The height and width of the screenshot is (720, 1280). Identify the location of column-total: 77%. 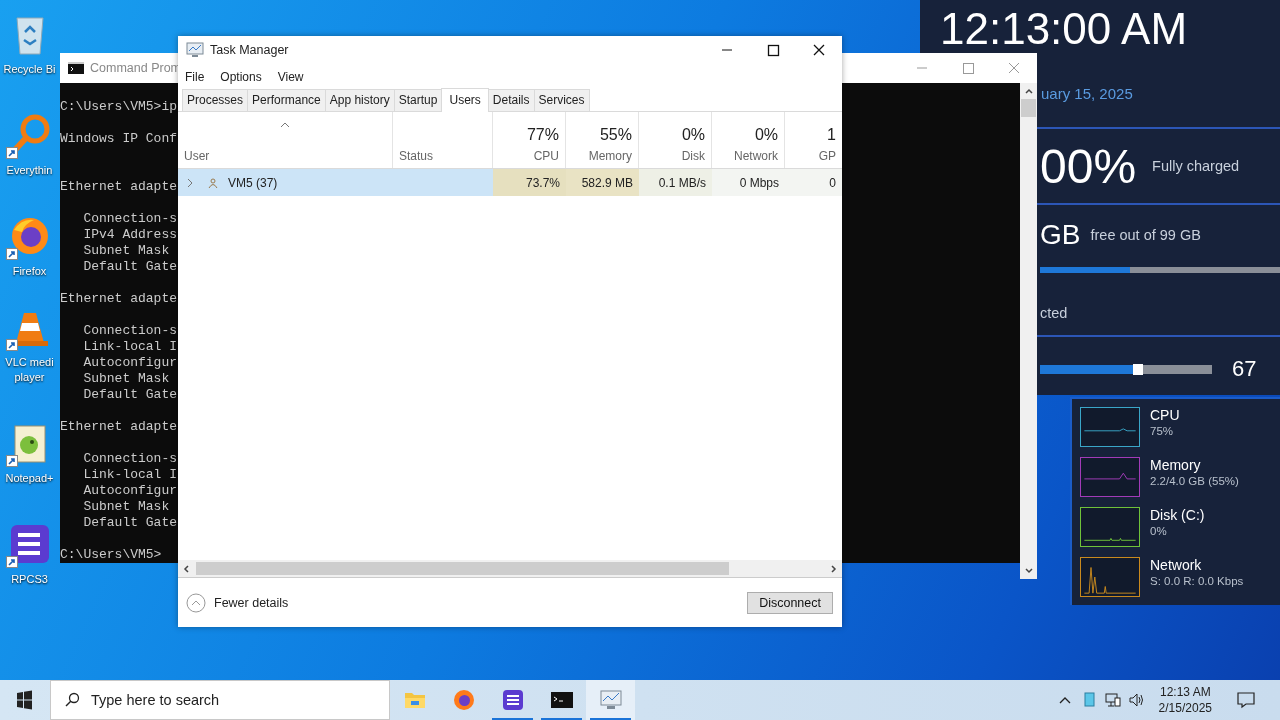
(542, 135).